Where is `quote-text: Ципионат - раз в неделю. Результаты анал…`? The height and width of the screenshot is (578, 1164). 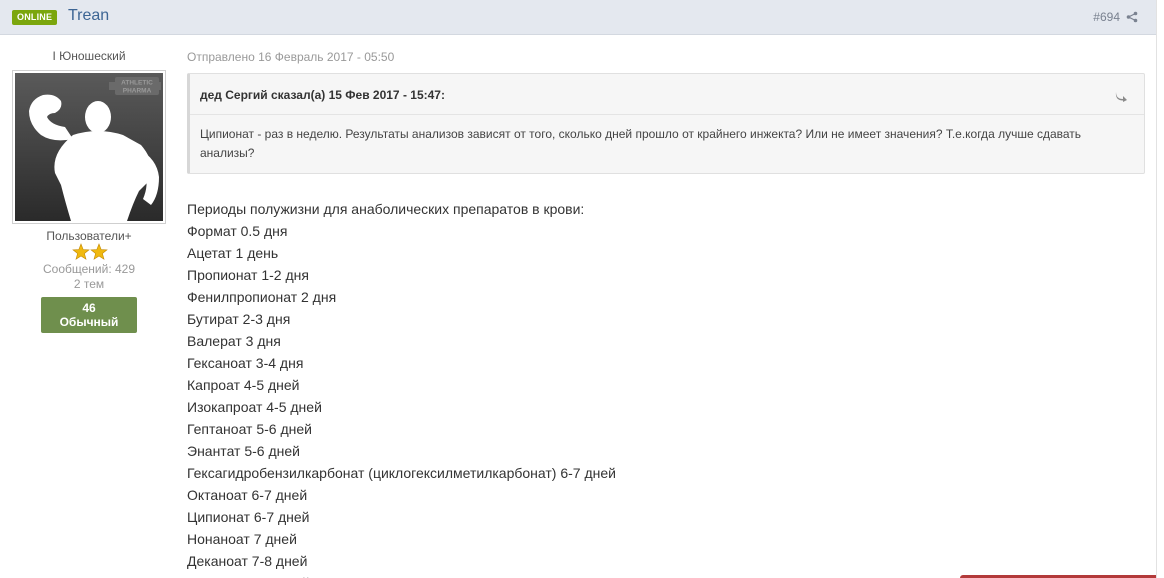
quote-text: Ципионат - раз в неделю. Результаты анал… is located at coordinates (641, 143).